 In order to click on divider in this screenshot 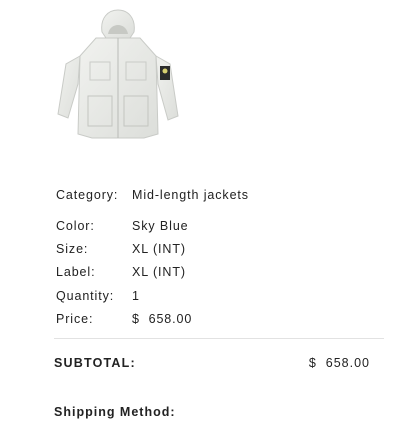, I will do `click(219, 338)`.